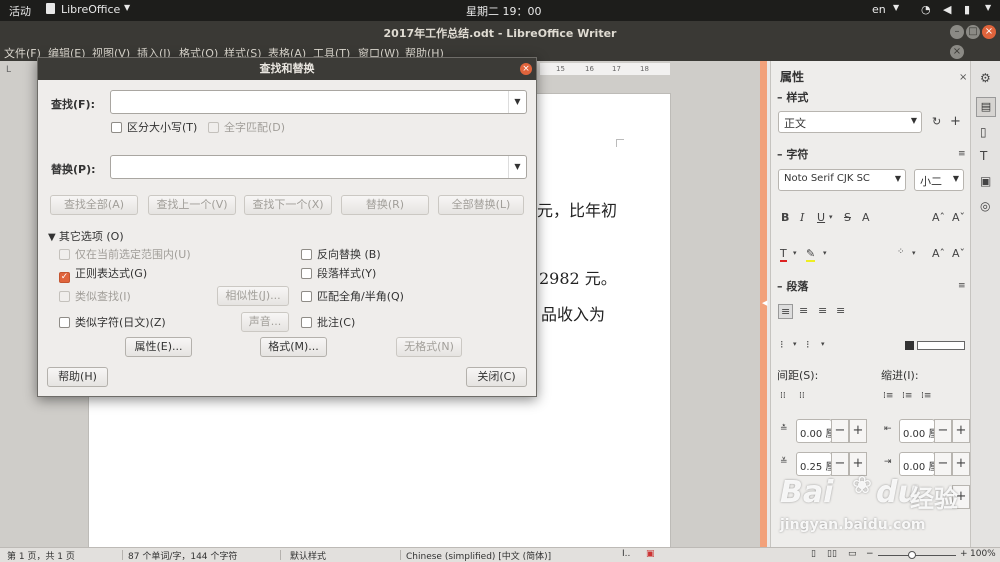  What do you see at coordinates (112, 322) in the screenshot?
I see `sounds-like-checkbox: 类似字符(日文)(Z)` at bounding box center [112, 322].